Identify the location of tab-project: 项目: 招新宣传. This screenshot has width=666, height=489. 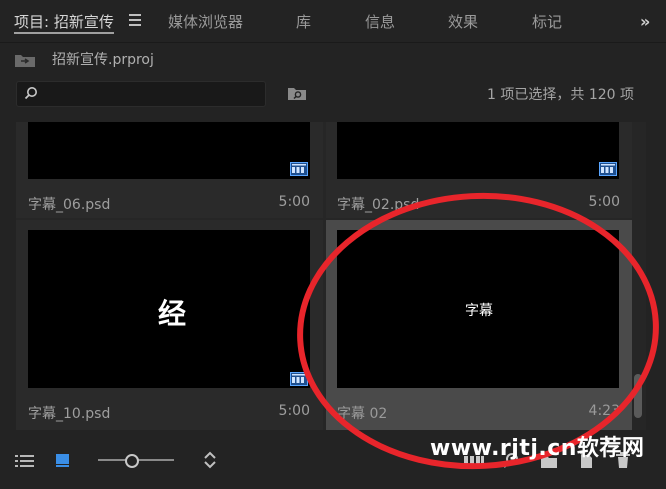
(64, 22).